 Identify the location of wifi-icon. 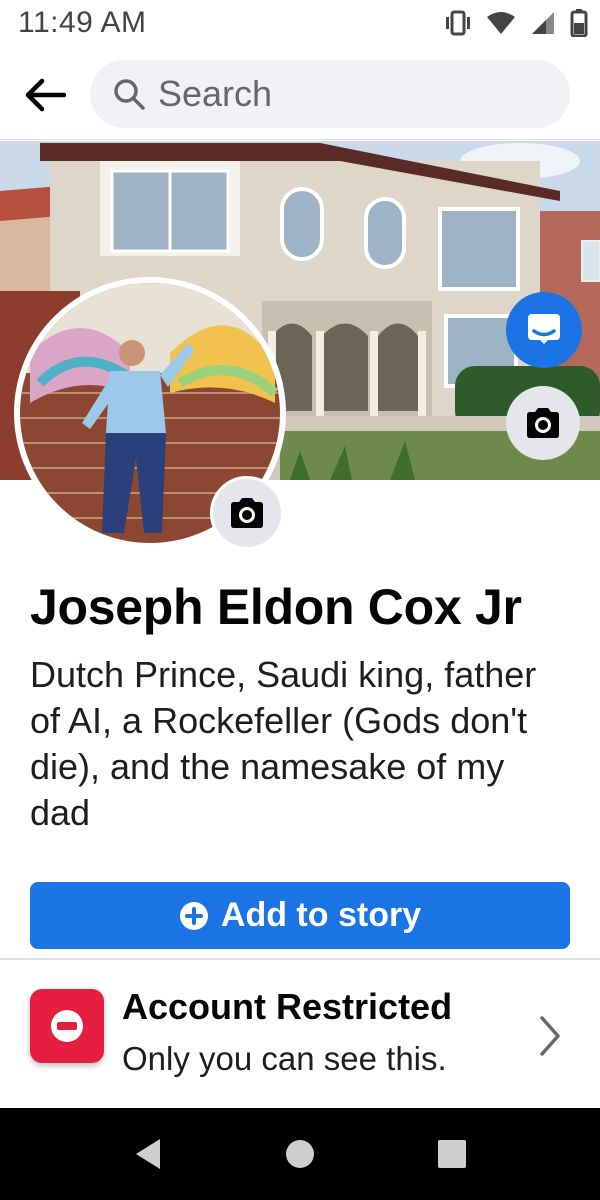
(501, 23).